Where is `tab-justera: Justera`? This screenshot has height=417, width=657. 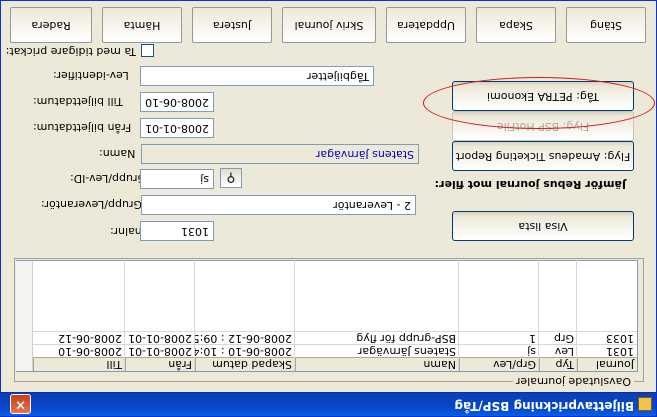 tab-justera: Justera is located at coordinates (232, 25).